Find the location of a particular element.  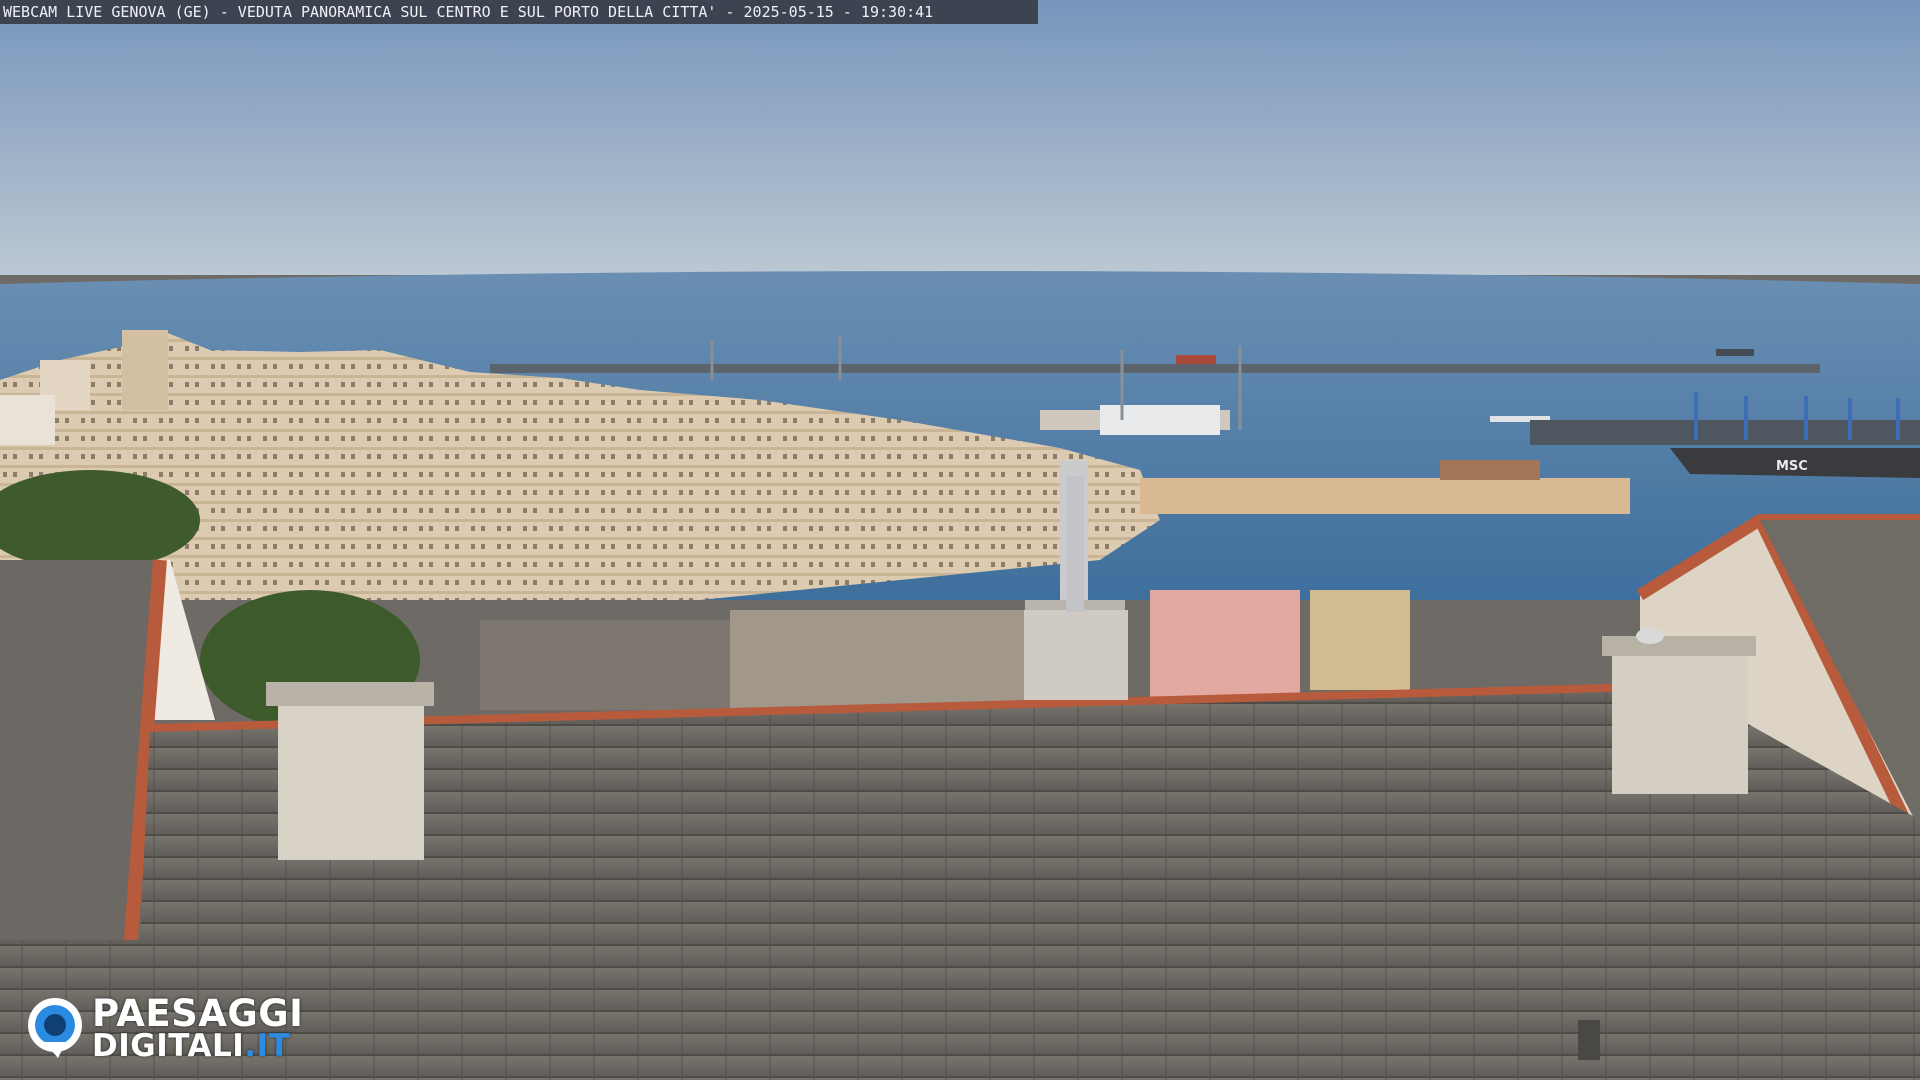

logo-text-digitali-main: DIGITALI is located at coordinates (168, 1046).